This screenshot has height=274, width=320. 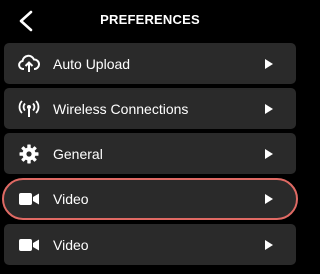 What do you see at coordinates (150, 244) in the screenshot?
I see `menu-item-video: Video` at bounding box center [150, 244].